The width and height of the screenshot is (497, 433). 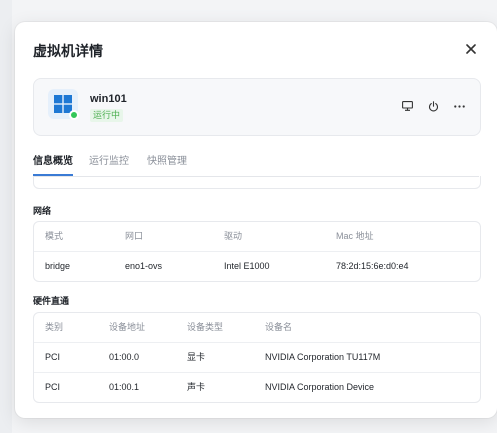 What do you see at coordinates (51, 301) in the screenshot?
I see `passthrough-section-title: 硬件直通` at bounding box center [51, 301].